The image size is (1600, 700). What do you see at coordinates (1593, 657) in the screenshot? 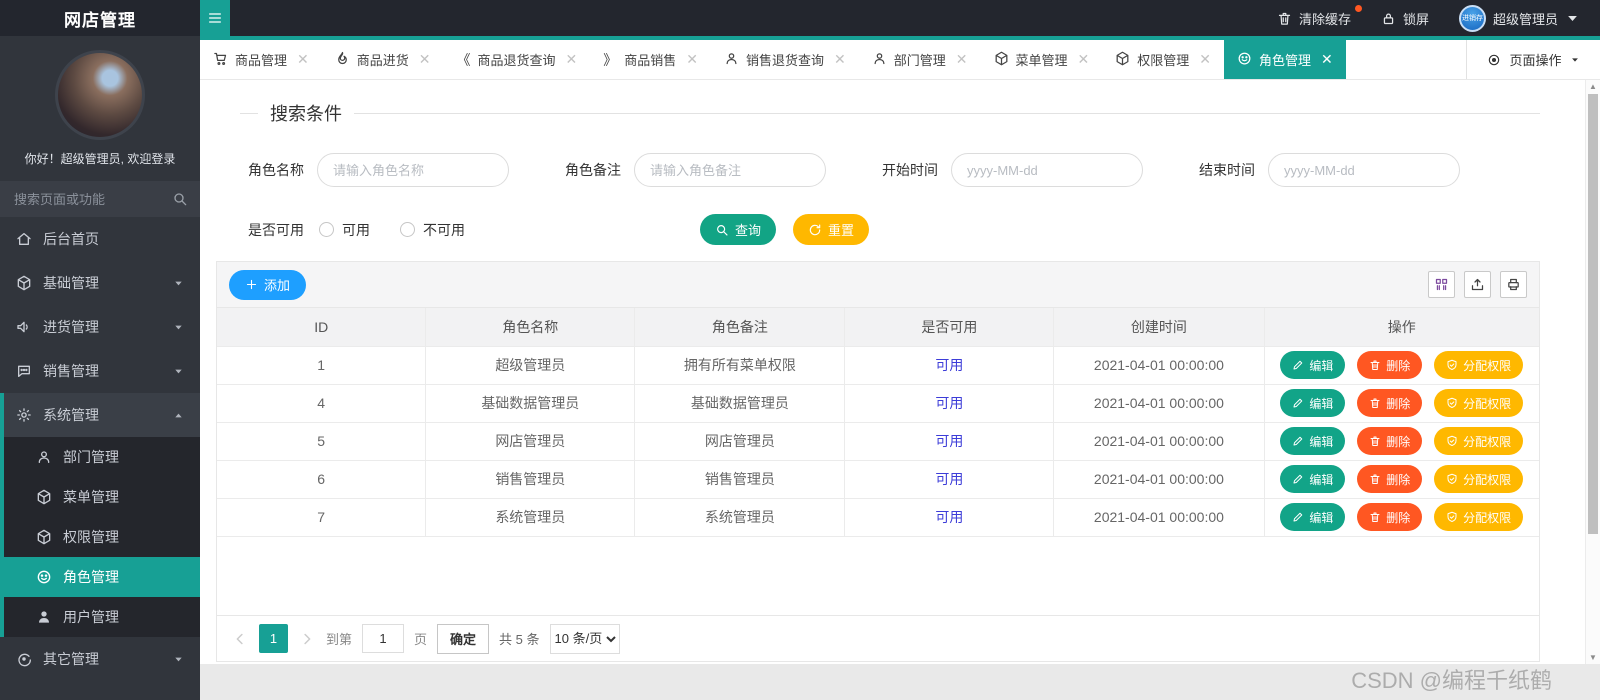
I see `scroll-down-icon: ▼` at bounding box center [1593, 657].